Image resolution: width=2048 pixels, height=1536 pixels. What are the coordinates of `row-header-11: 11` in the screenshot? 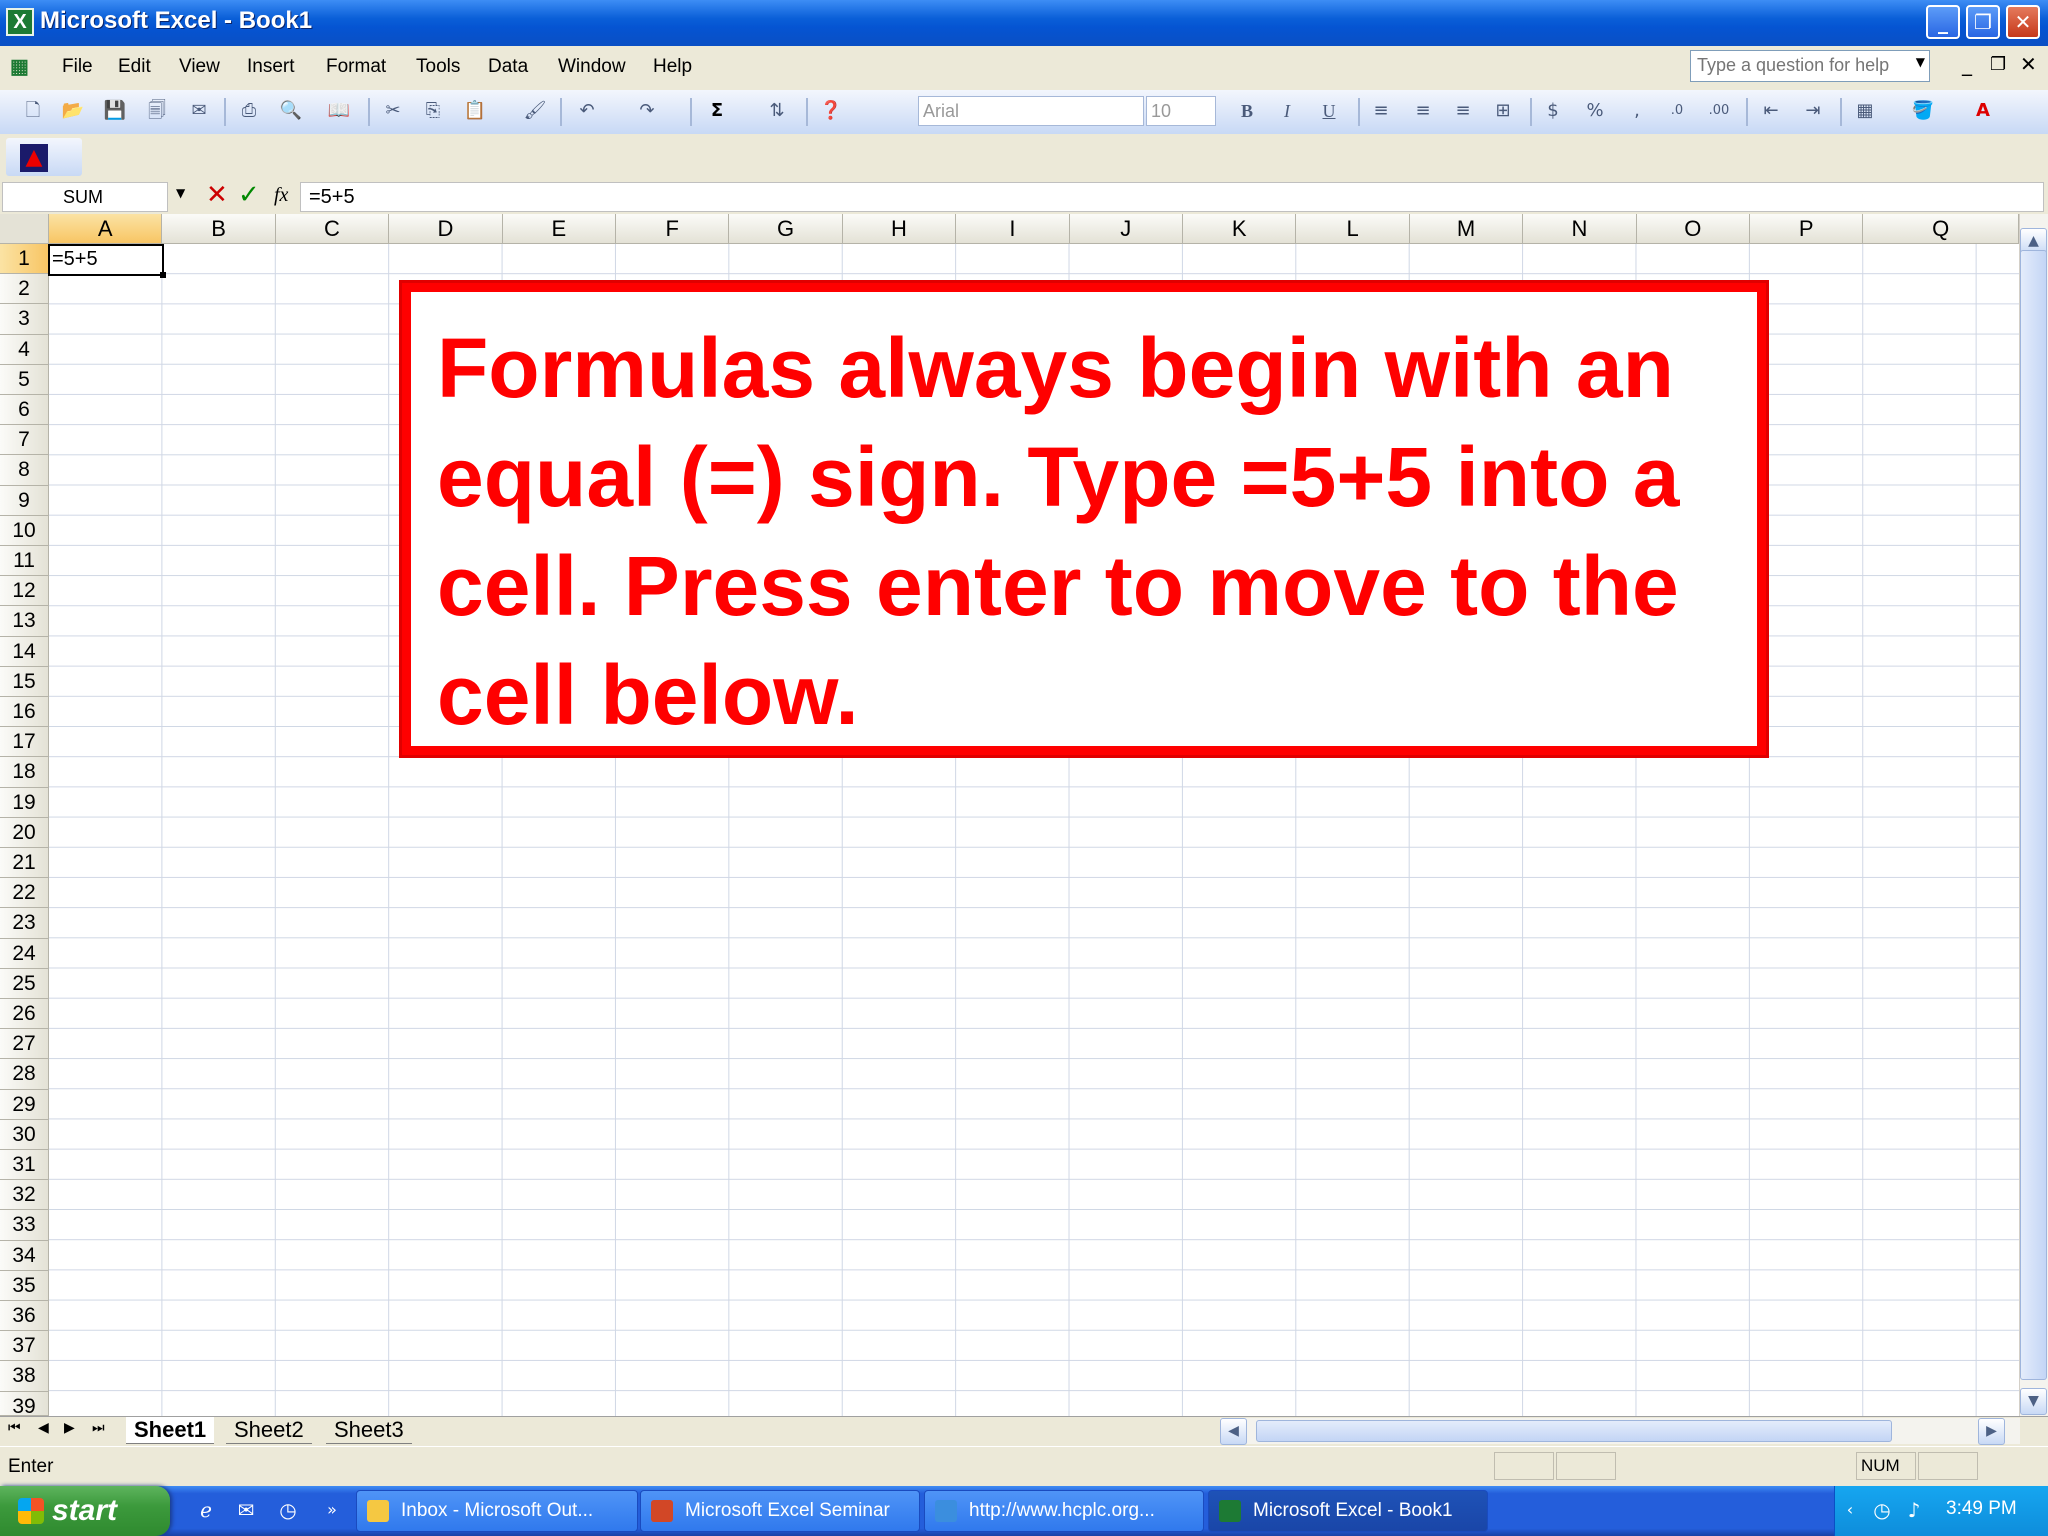 It's located at (24, 561).